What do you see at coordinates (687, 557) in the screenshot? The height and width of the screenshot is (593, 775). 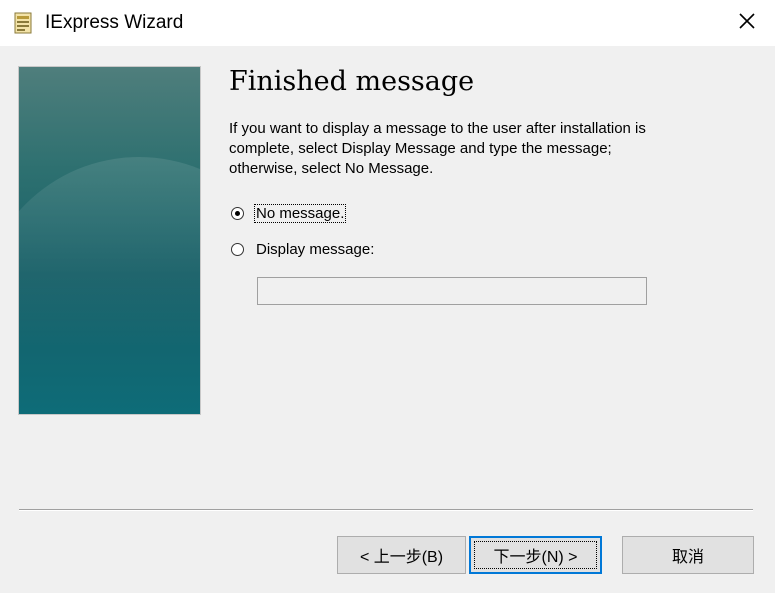 I see `cancel-button-label: 取消` at bounding box center [687, 557].